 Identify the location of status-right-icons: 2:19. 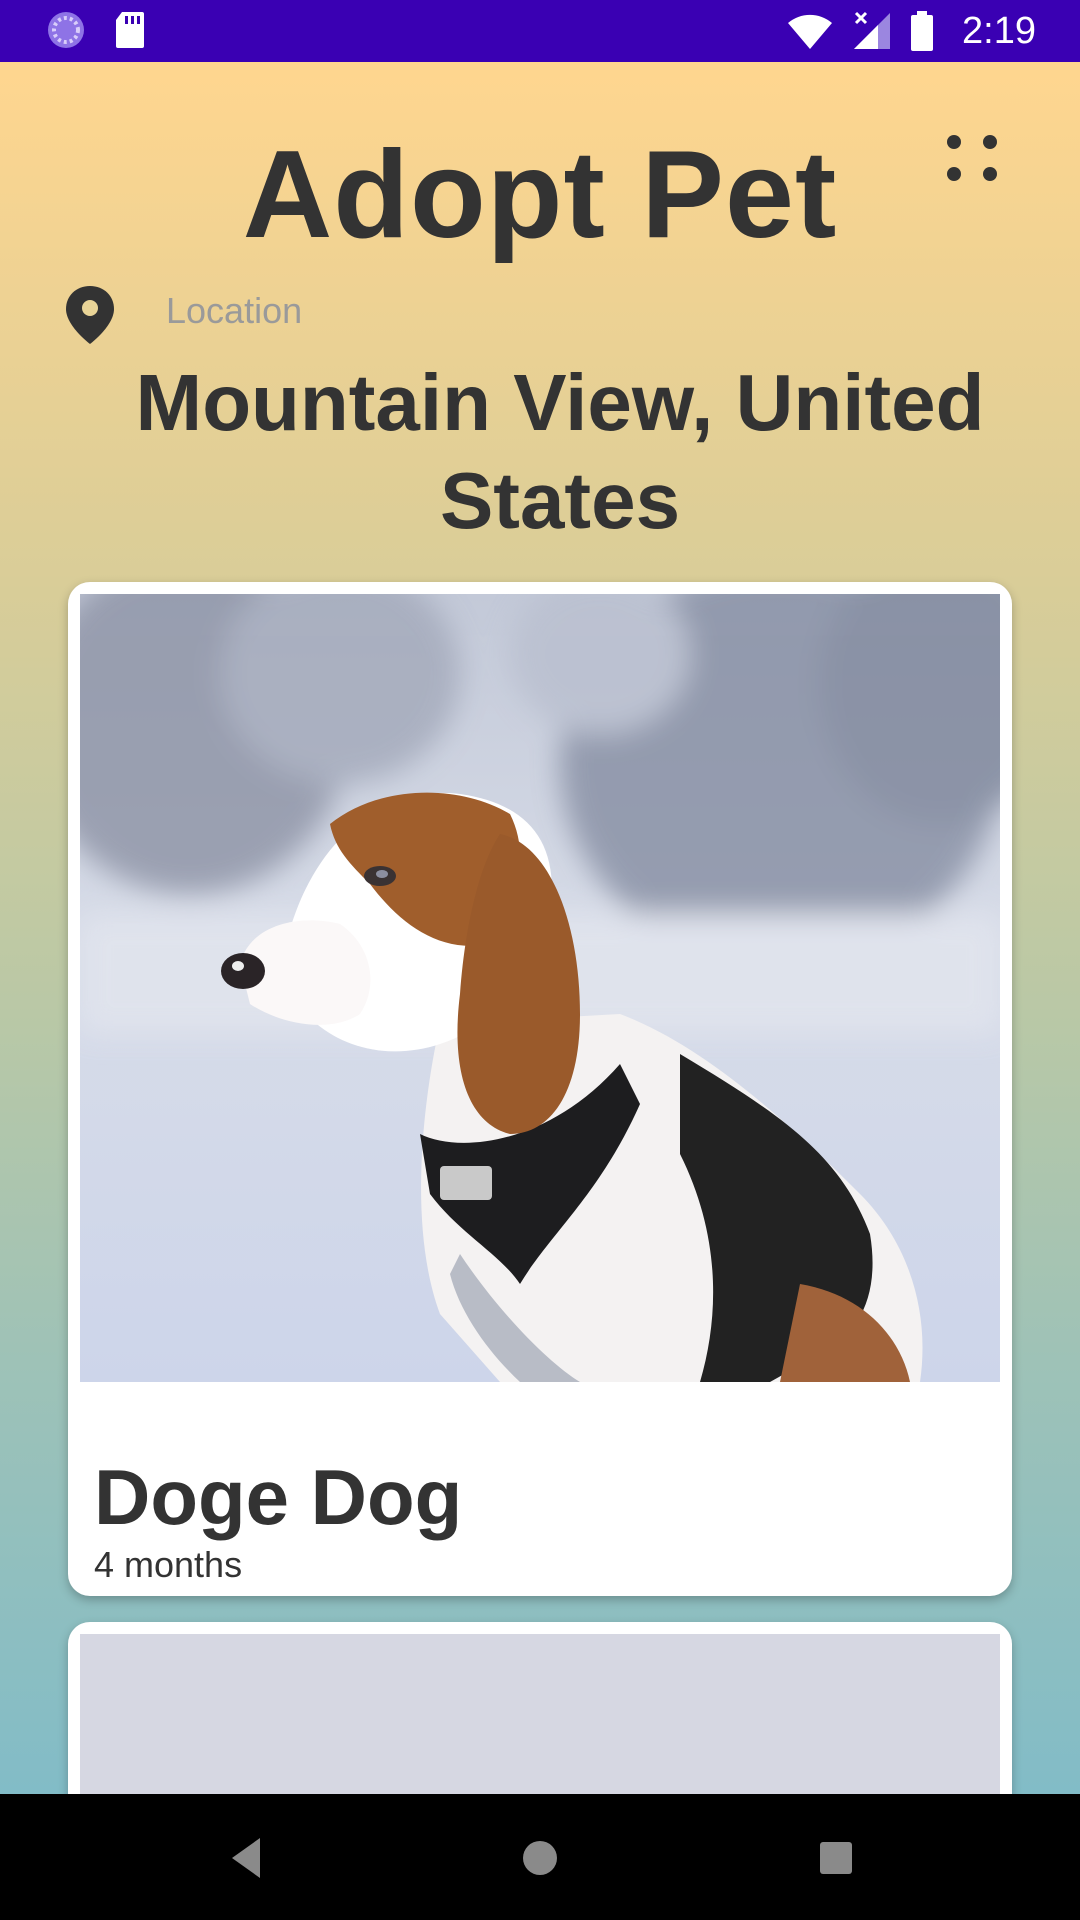
(911, 31).